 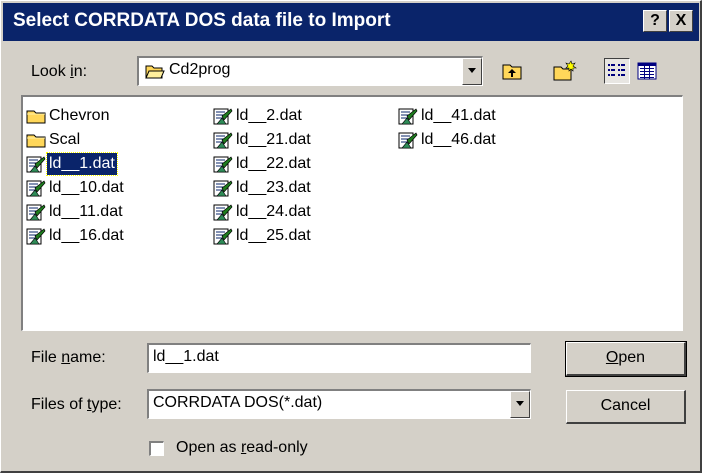 I want to click on file-name-value: ld__1.dat, so click(x=186, y=356).